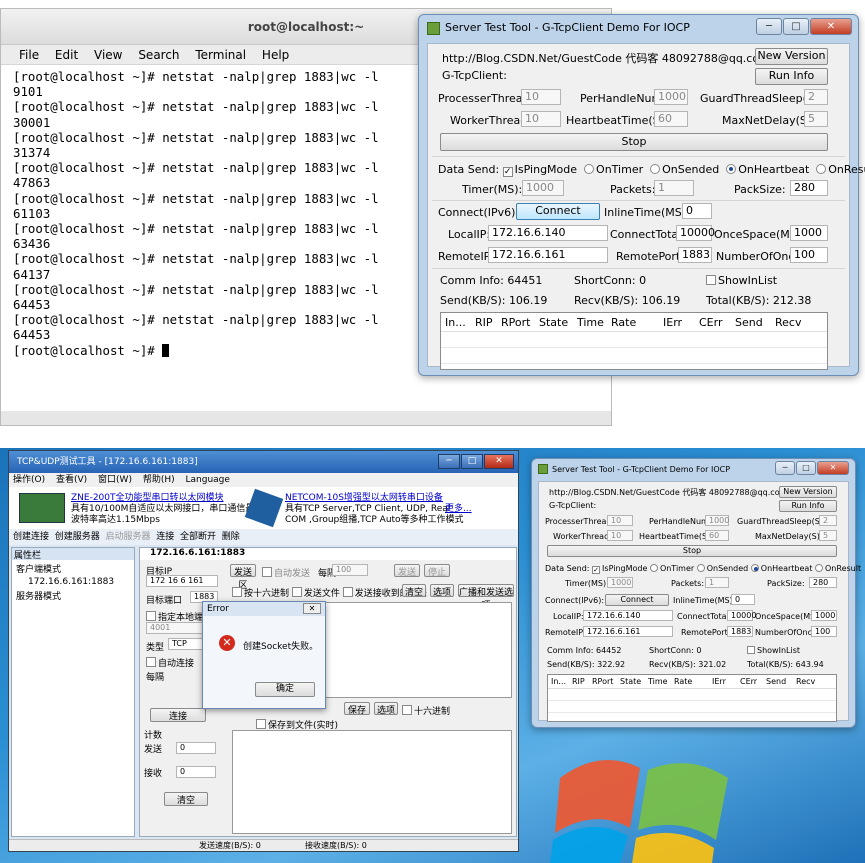 This screenshot has width=865, height=863. Describe the element at coordinates (386, 709) in the screenshot. I see `options2-button: 选项` at that location.